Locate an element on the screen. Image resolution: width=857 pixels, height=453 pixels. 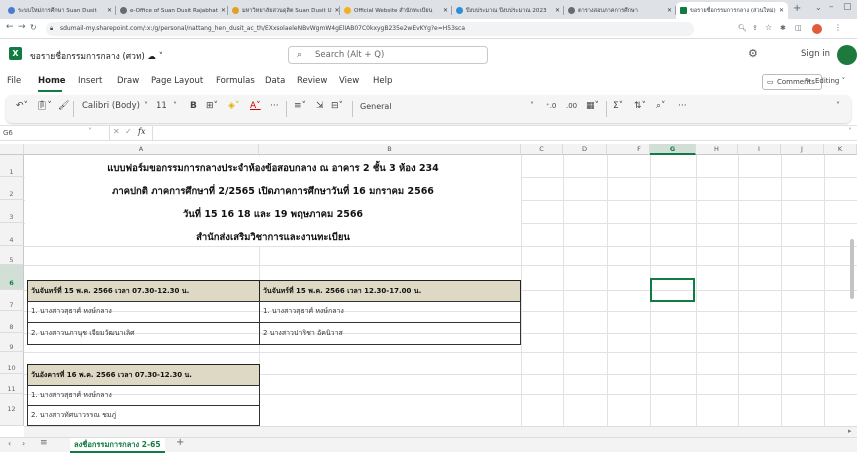
row-header: 2 is located at coordinates (12, 188).